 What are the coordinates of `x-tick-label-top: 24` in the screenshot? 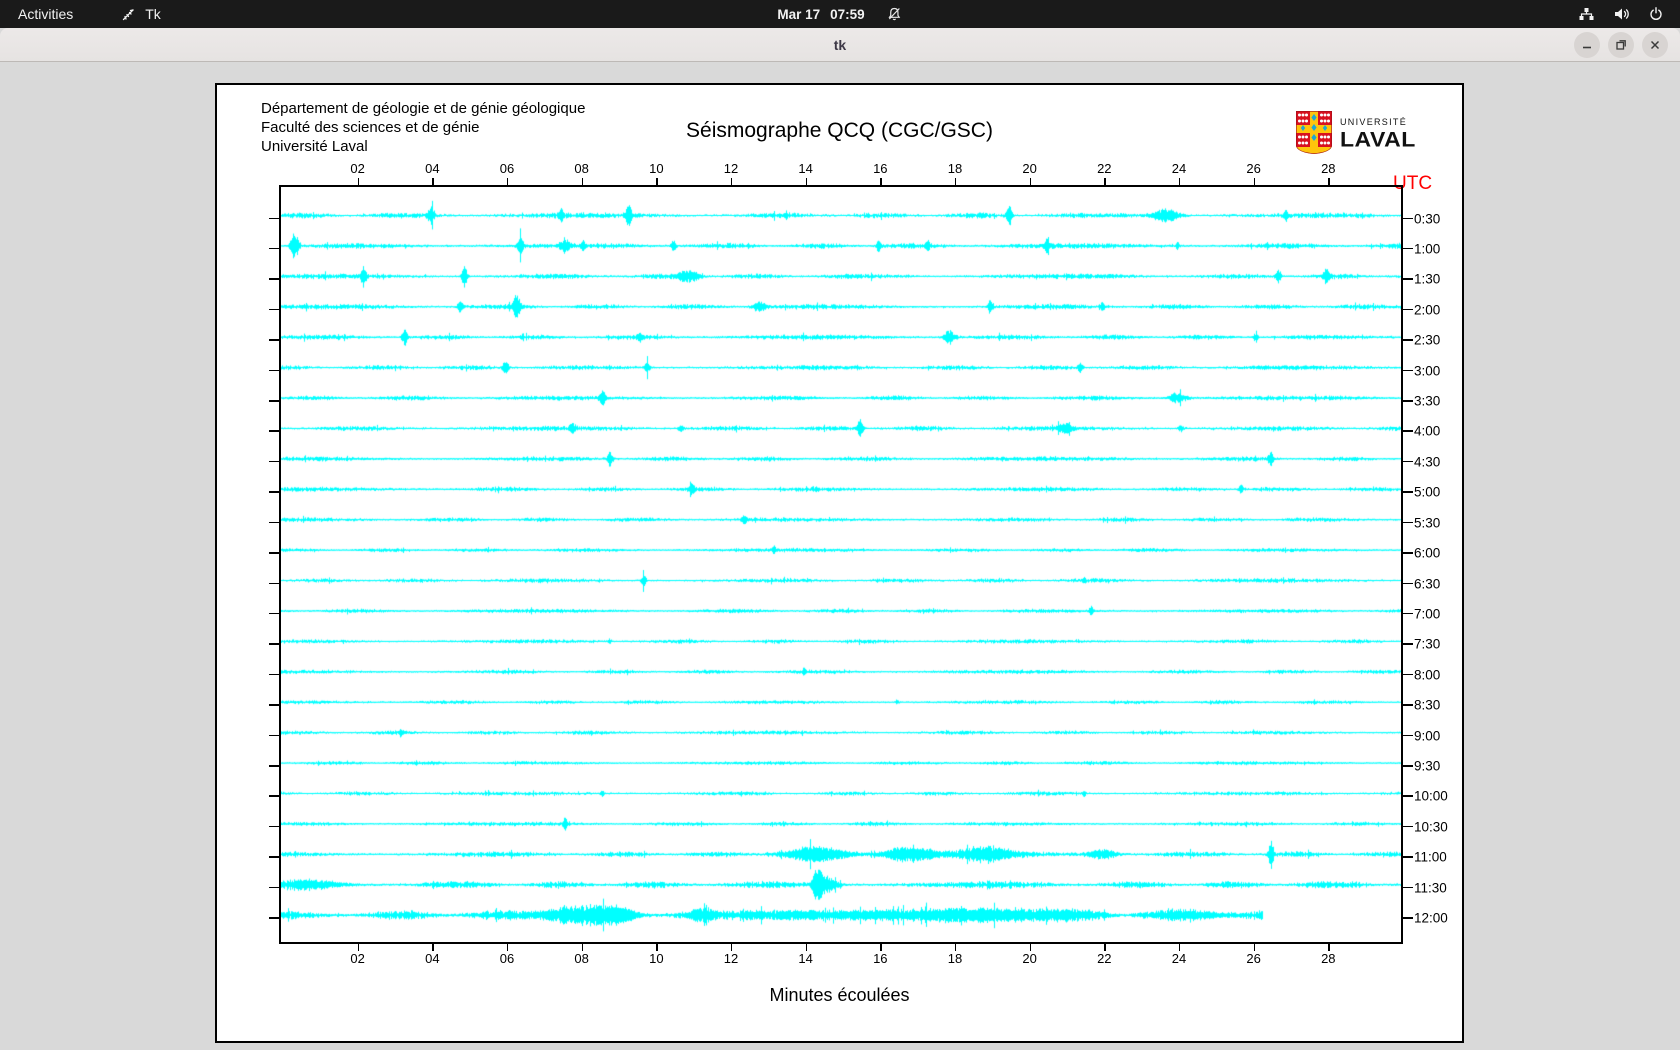 It's located at (1179, 168).